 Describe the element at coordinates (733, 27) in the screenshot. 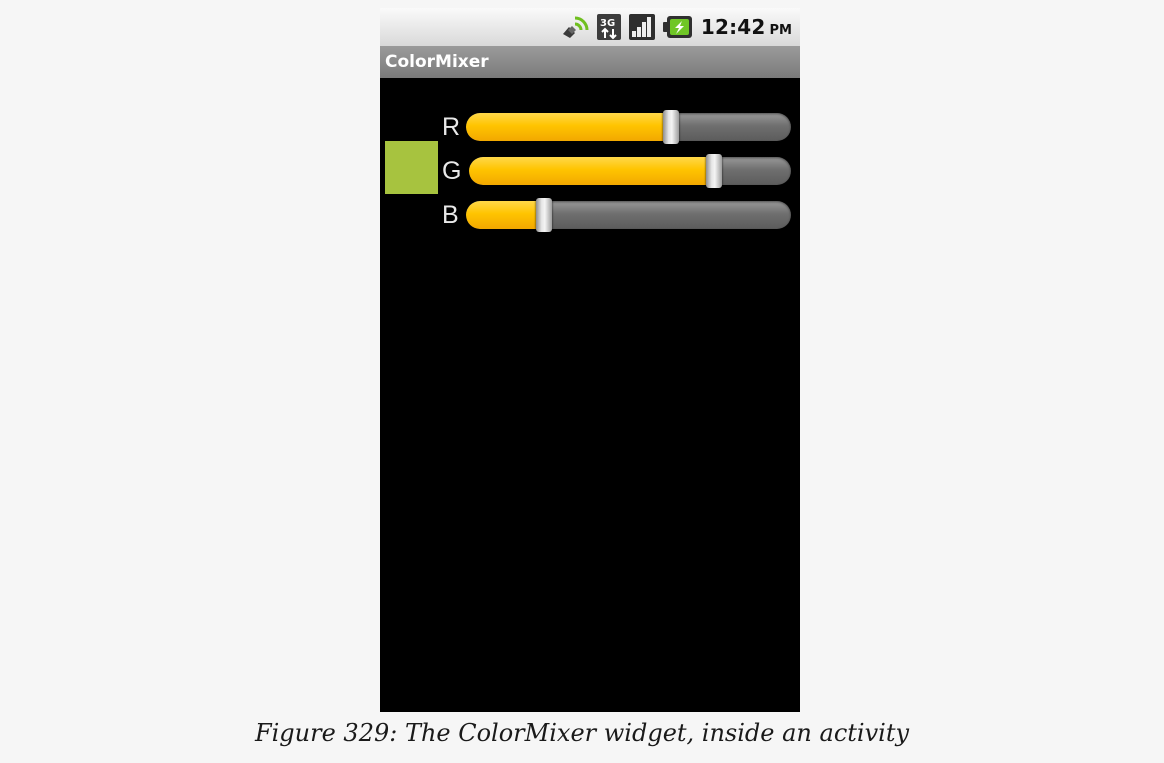

I see `clock-time: 12:42` at that location.